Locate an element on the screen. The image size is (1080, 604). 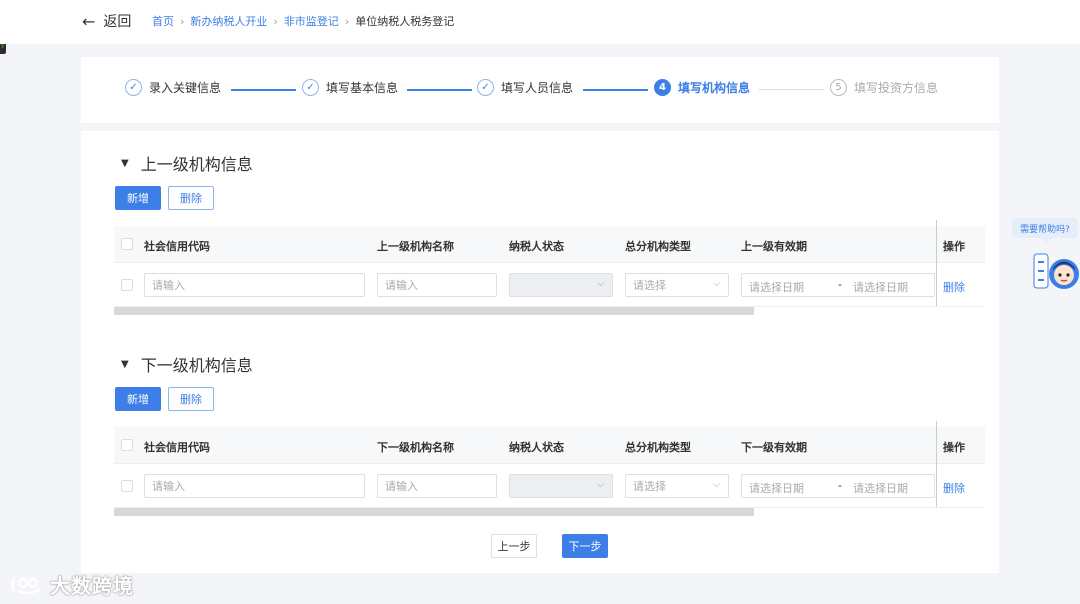
step-label: 填写投资方信息 is located at coordinates (896, 88).